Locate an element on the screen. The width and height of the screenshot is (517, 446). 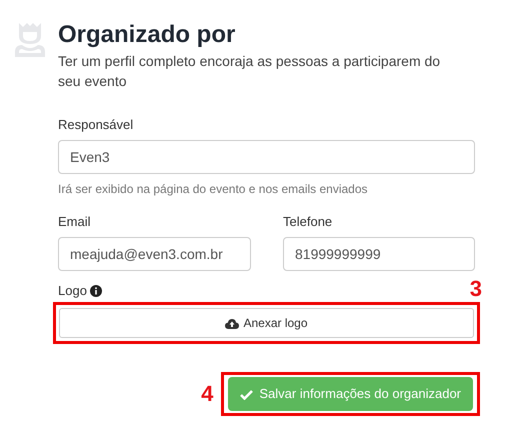
field-label: Logo is located at coordinates (72, 291).